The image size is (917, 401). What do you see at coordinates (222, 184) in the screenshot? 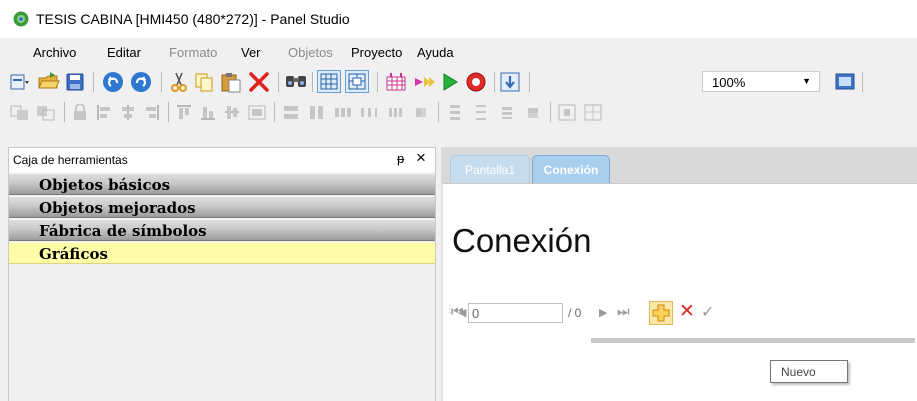
I see `toolbox-category-objetos-basicos: Objetos básicos` at bounding box center [222, 184].